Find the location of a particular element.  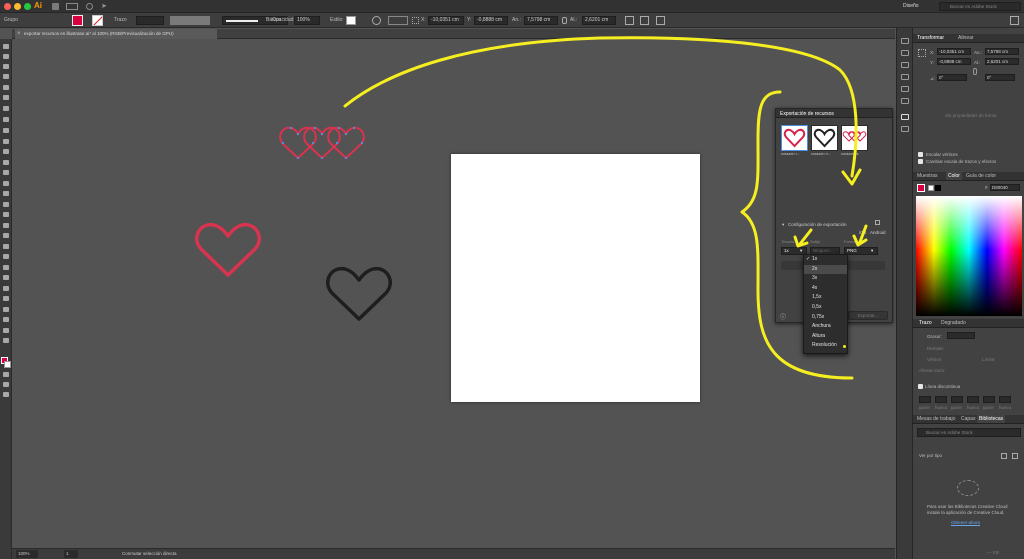

scale-corners-label: Escalar vértices is located at coordinates (942, 154).